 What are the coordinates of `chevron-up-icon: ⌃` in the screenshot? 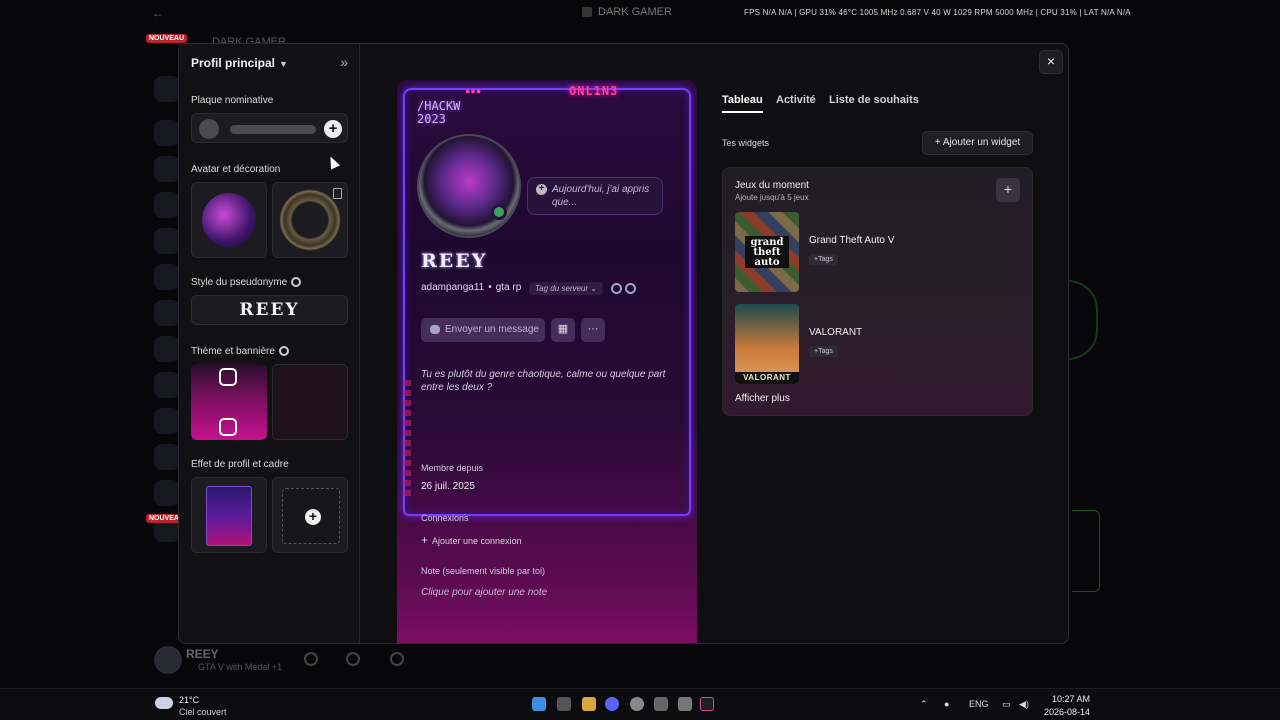 It's located at (924, 704).